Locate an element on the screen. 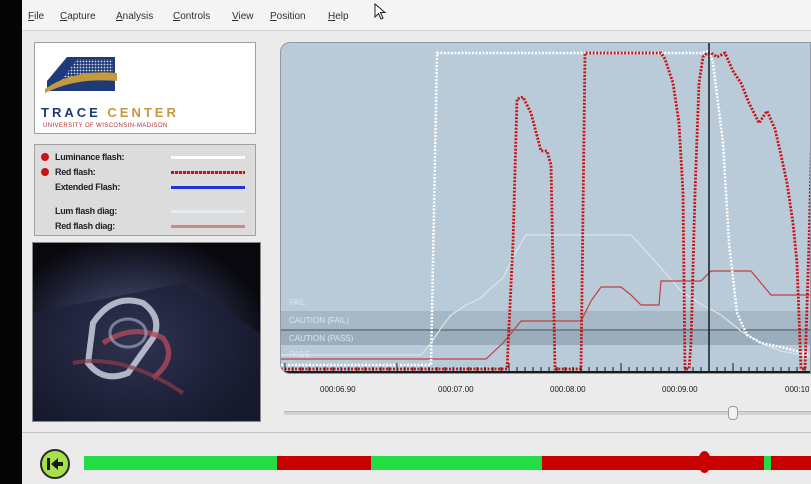 This screenshot has width=811, height=484. logo-wordmark: TRACE CENTER is located at coordinates (110, 112).